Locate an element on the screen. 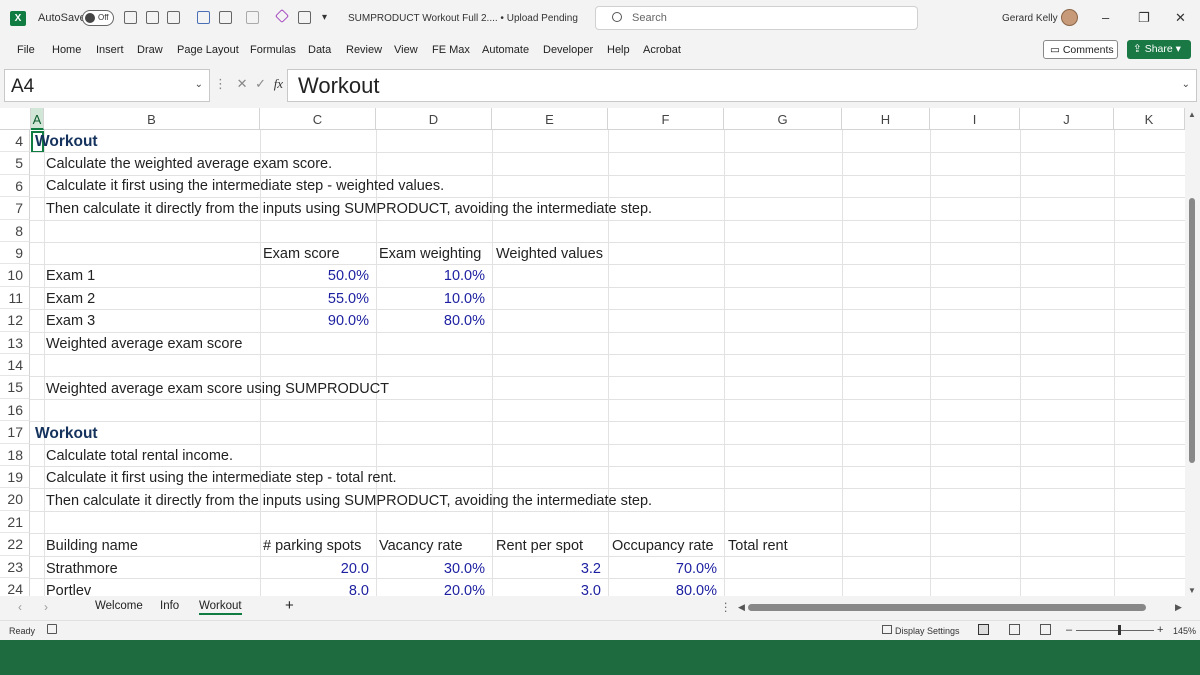 This screenshot has height=675, width=1200. header-vacancy-rate: Vacancy rate is located at coordinates (421, 546).